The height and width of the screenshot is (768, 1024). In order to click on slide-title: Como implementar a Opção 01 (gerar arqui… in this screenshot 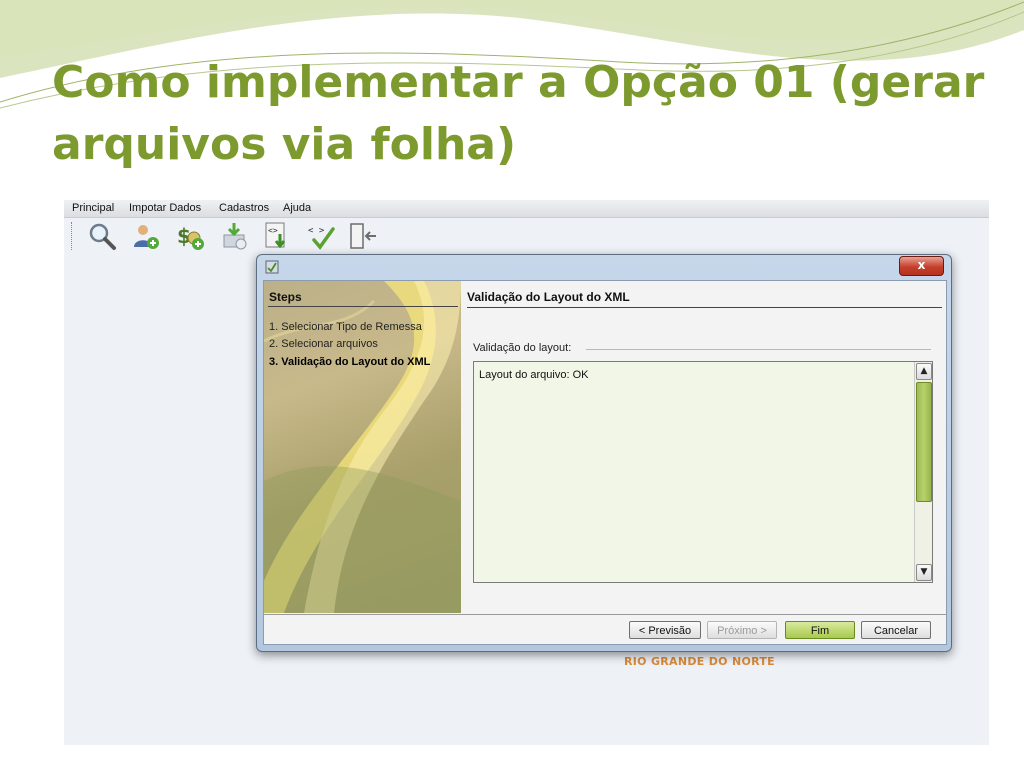, I will do `click(518, 113)`.